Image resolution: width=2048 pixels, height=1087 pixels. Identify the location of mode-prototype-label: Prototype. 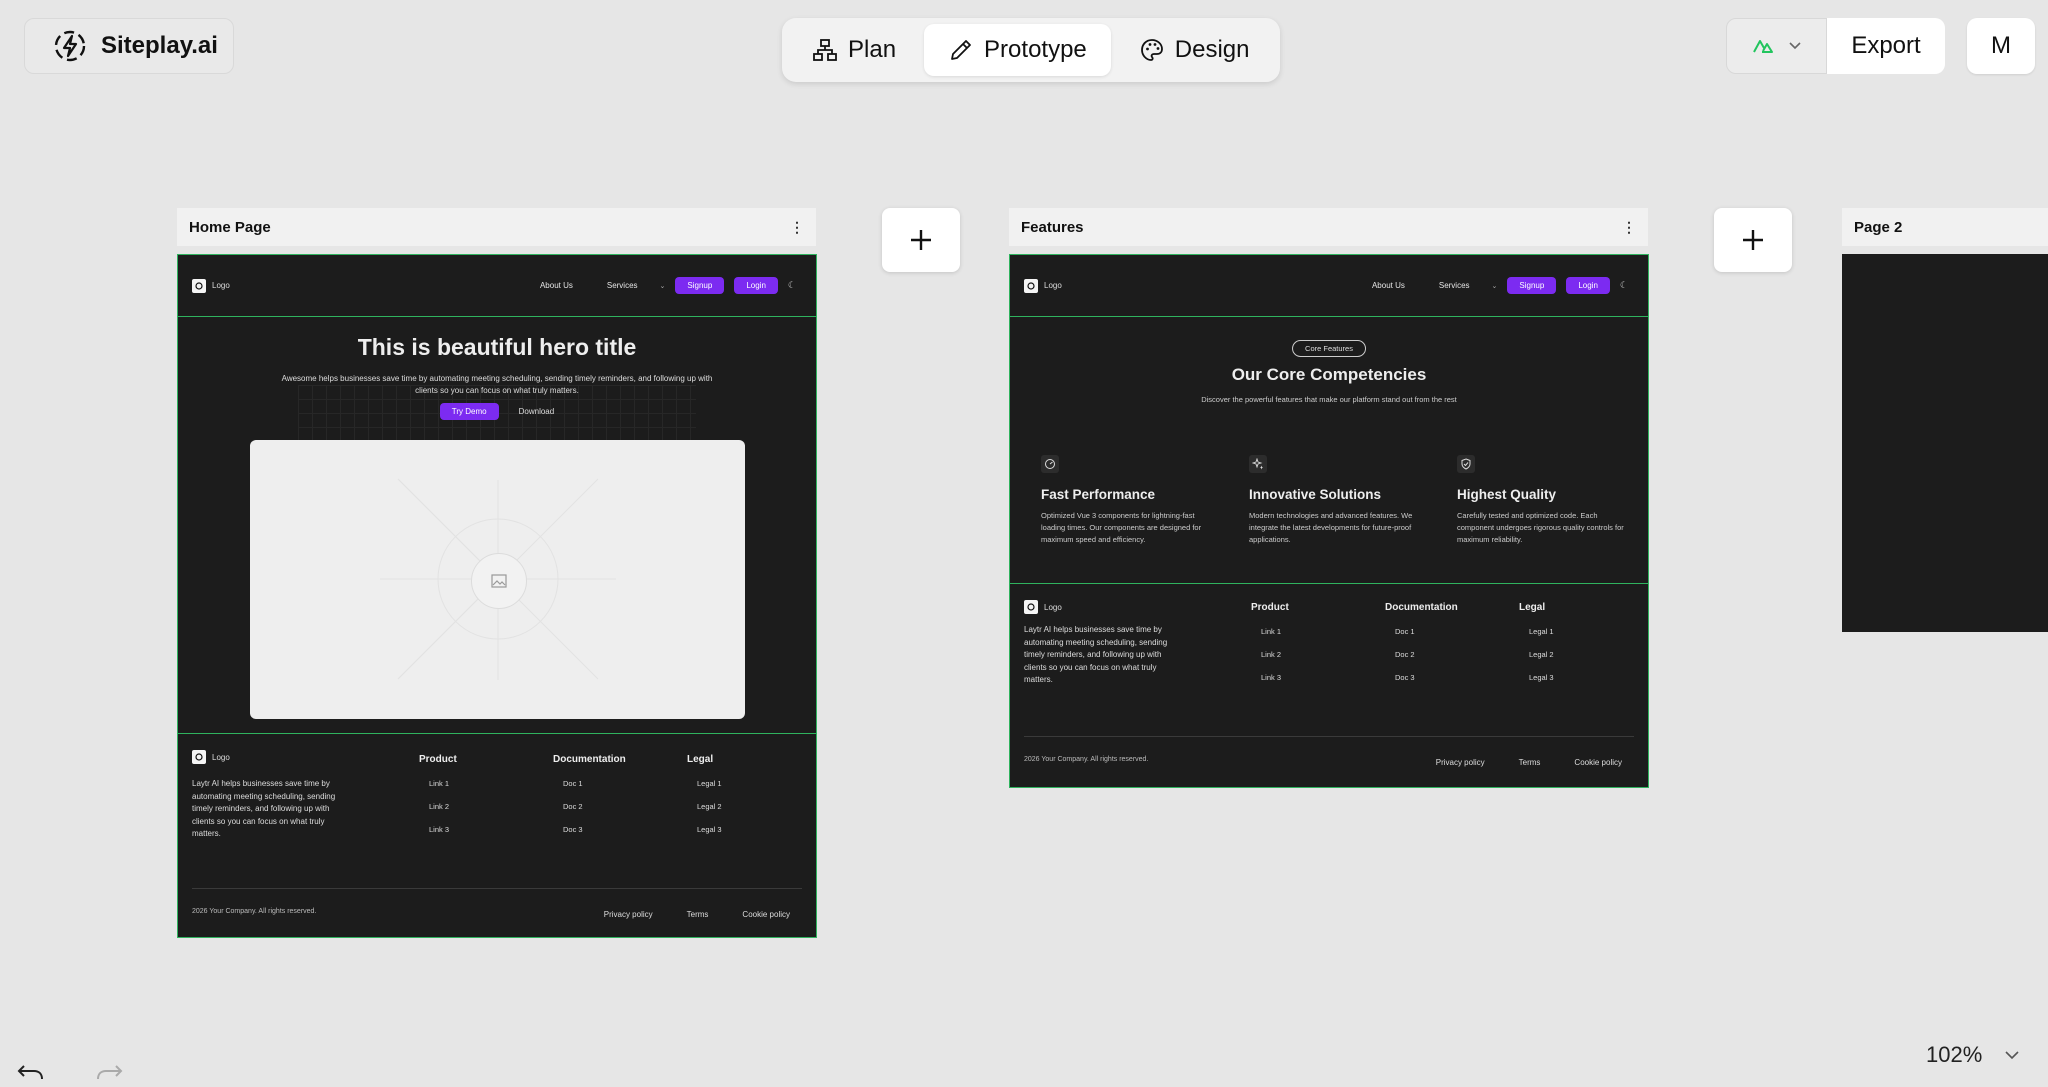
(1035, 49).